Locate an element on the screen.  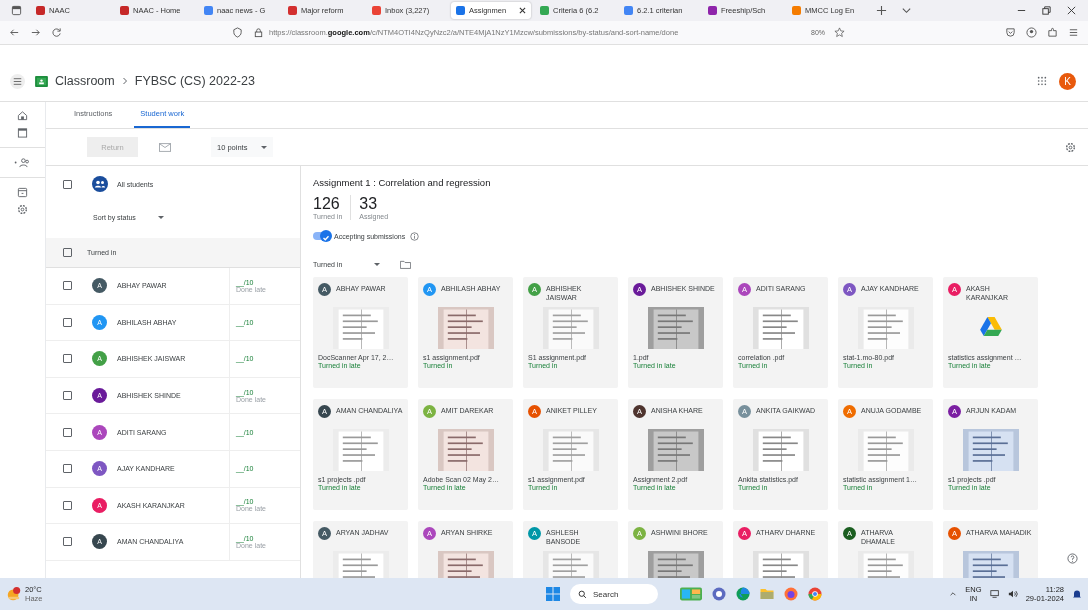
user-avatar: K is located at coordinates (1067, 81).